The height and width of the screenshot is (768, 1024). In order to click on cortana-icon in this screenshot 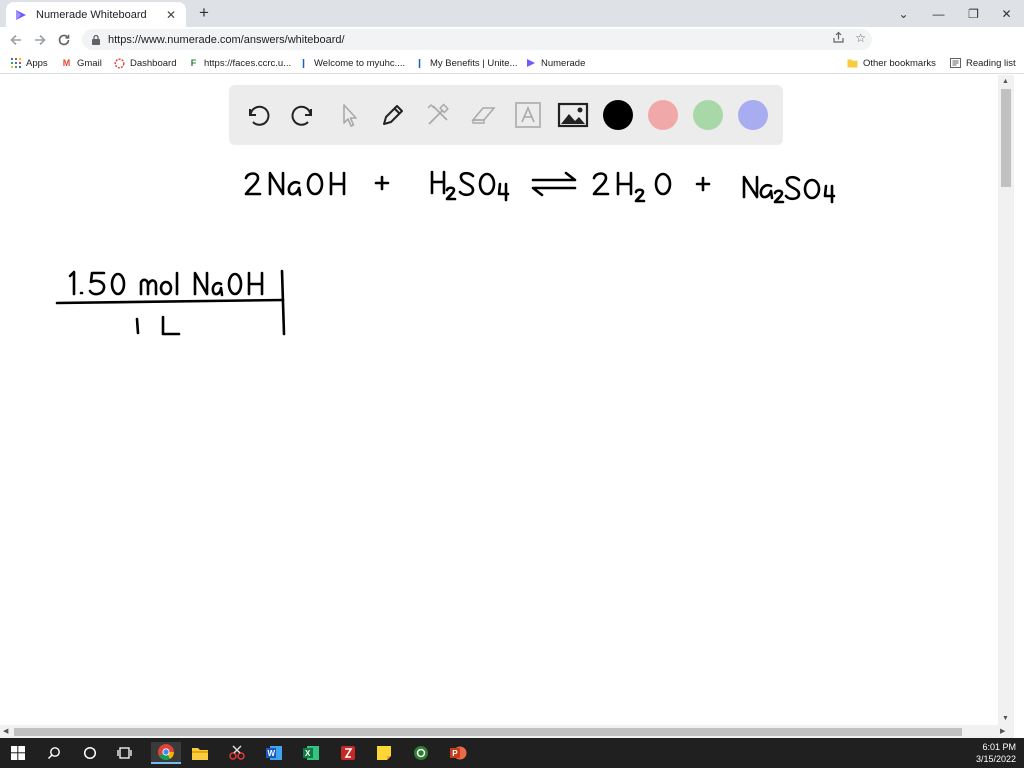, I will do `click(90, 753)`.